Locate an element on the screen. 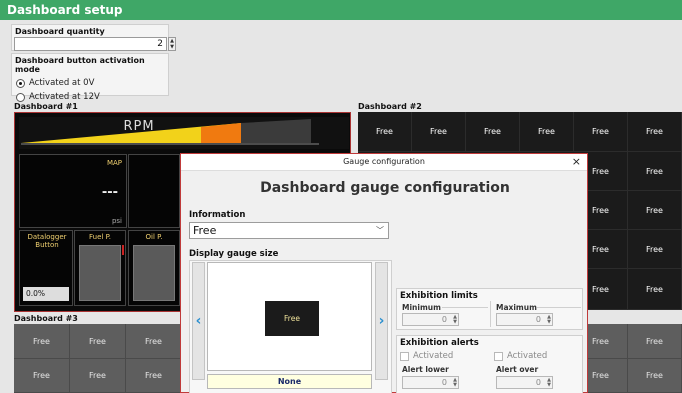 The width and height of the screenshot is (682, 393). maximum-value: 0 is located at coordinates (538, 319).